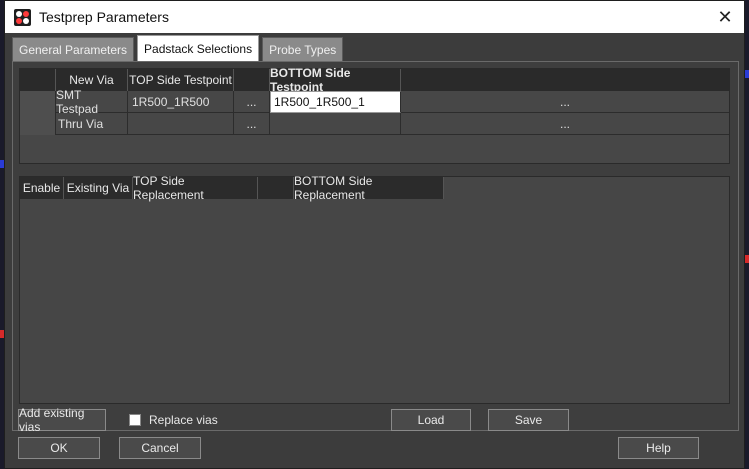 The width and height of the screenshot is (749, 469). I want to click on add-existing-vias-button: Add existing vias, so click(62, 420).